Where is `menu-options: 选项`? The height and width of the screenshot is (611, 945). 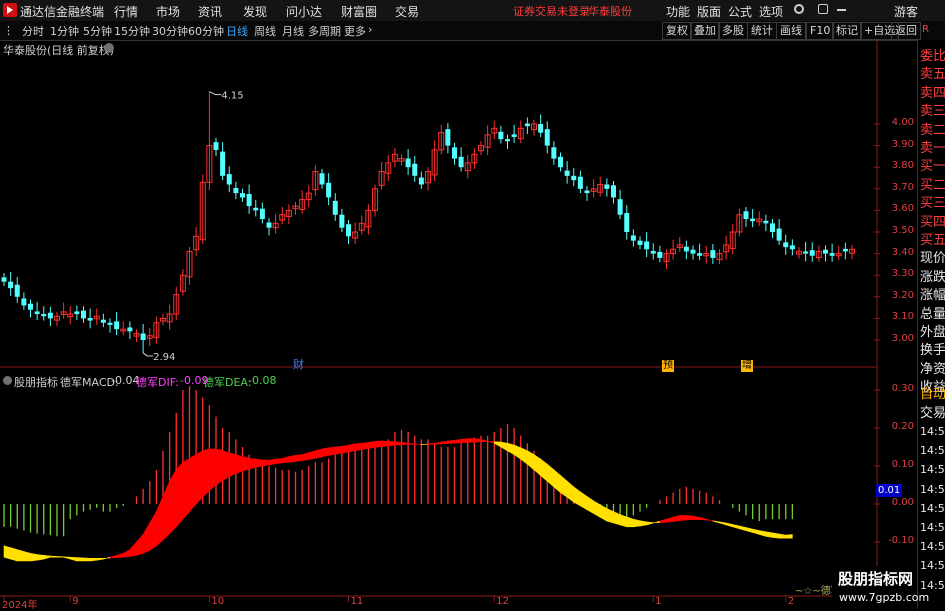 menu-options: 选项 is located at coordinates (771, 11).